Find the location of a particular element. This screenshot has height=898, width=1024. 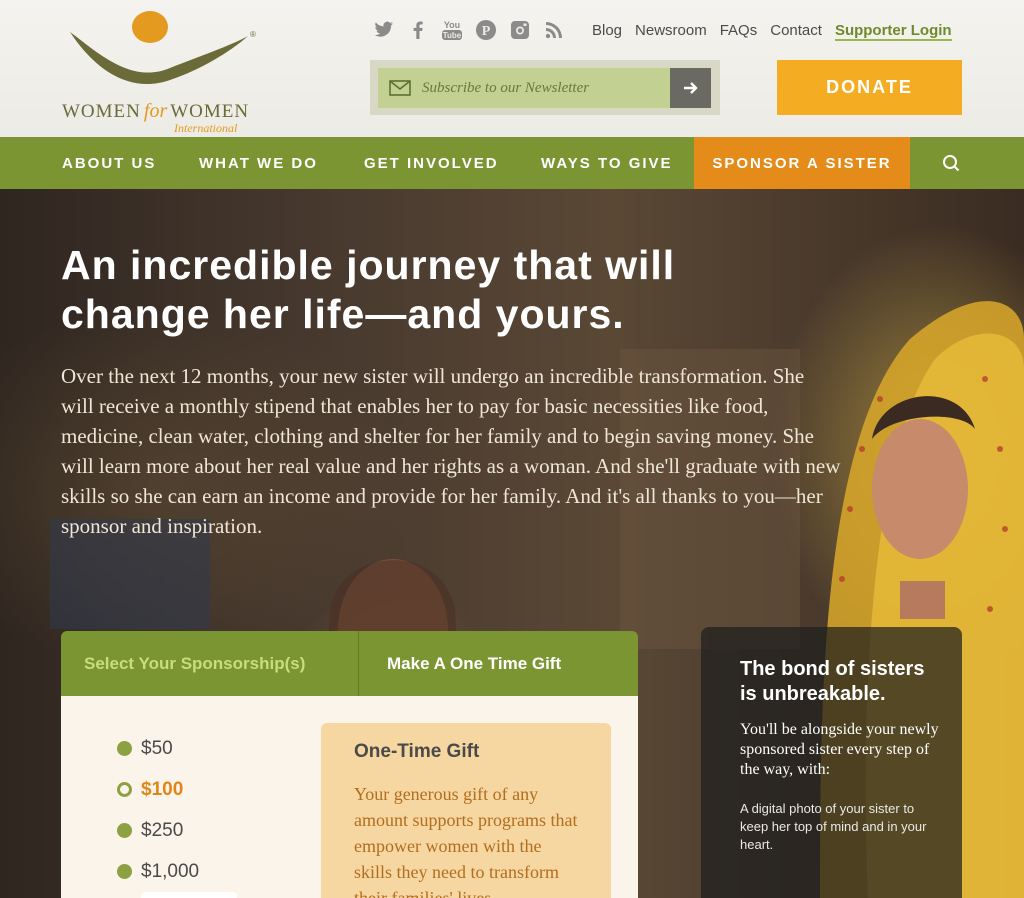

tab-divider is located at coordinates (358, 663).